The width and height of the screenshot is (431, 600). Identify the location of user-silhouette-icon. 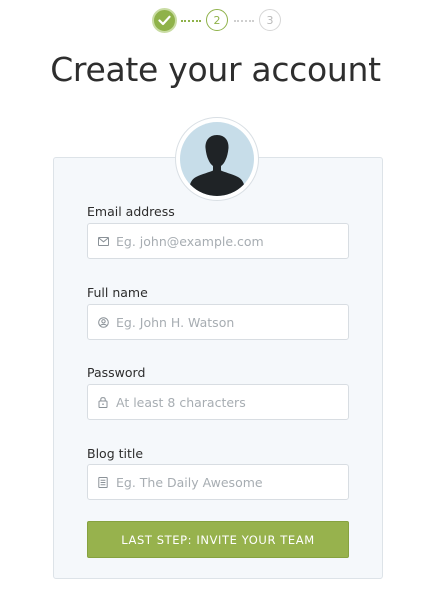
(217, 165).